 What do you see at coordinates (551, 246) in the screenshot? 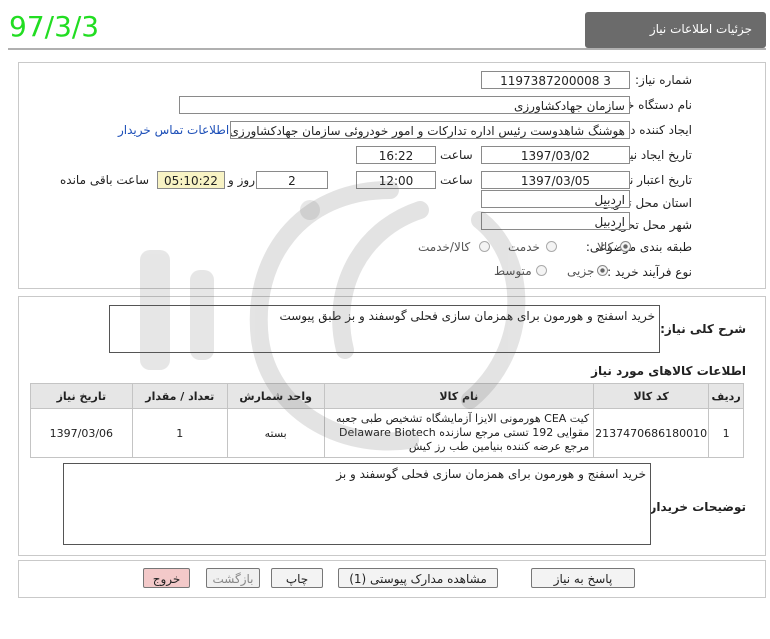
I see `category-option-service-radio` at bounding box center [551, 246].